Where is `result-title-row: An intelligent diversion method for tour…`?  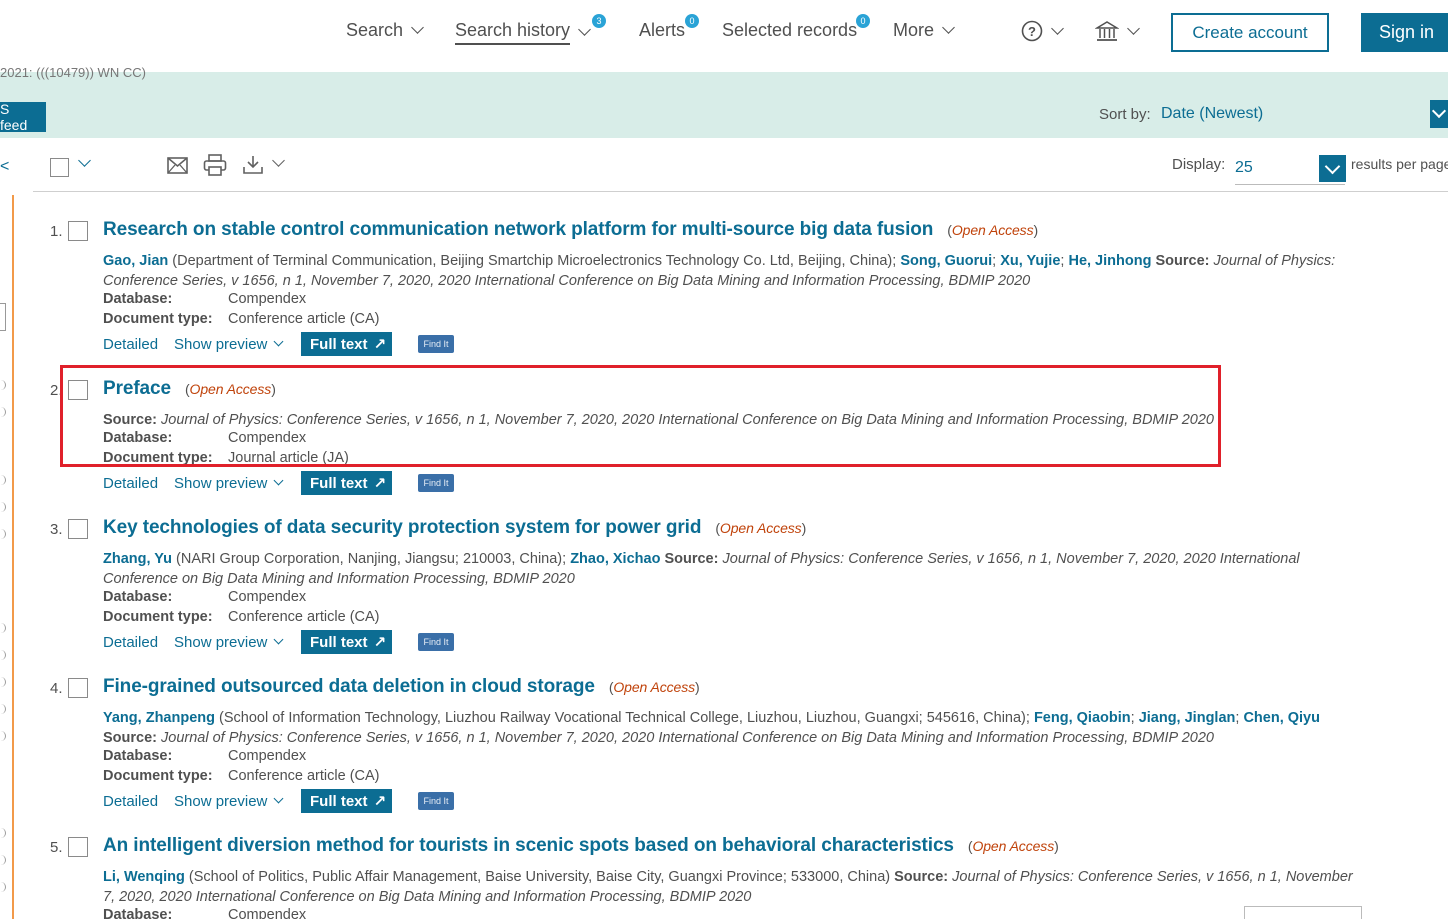
result-title-row: An intelligent diversion method for tour… is located at coordinates (581, 846).